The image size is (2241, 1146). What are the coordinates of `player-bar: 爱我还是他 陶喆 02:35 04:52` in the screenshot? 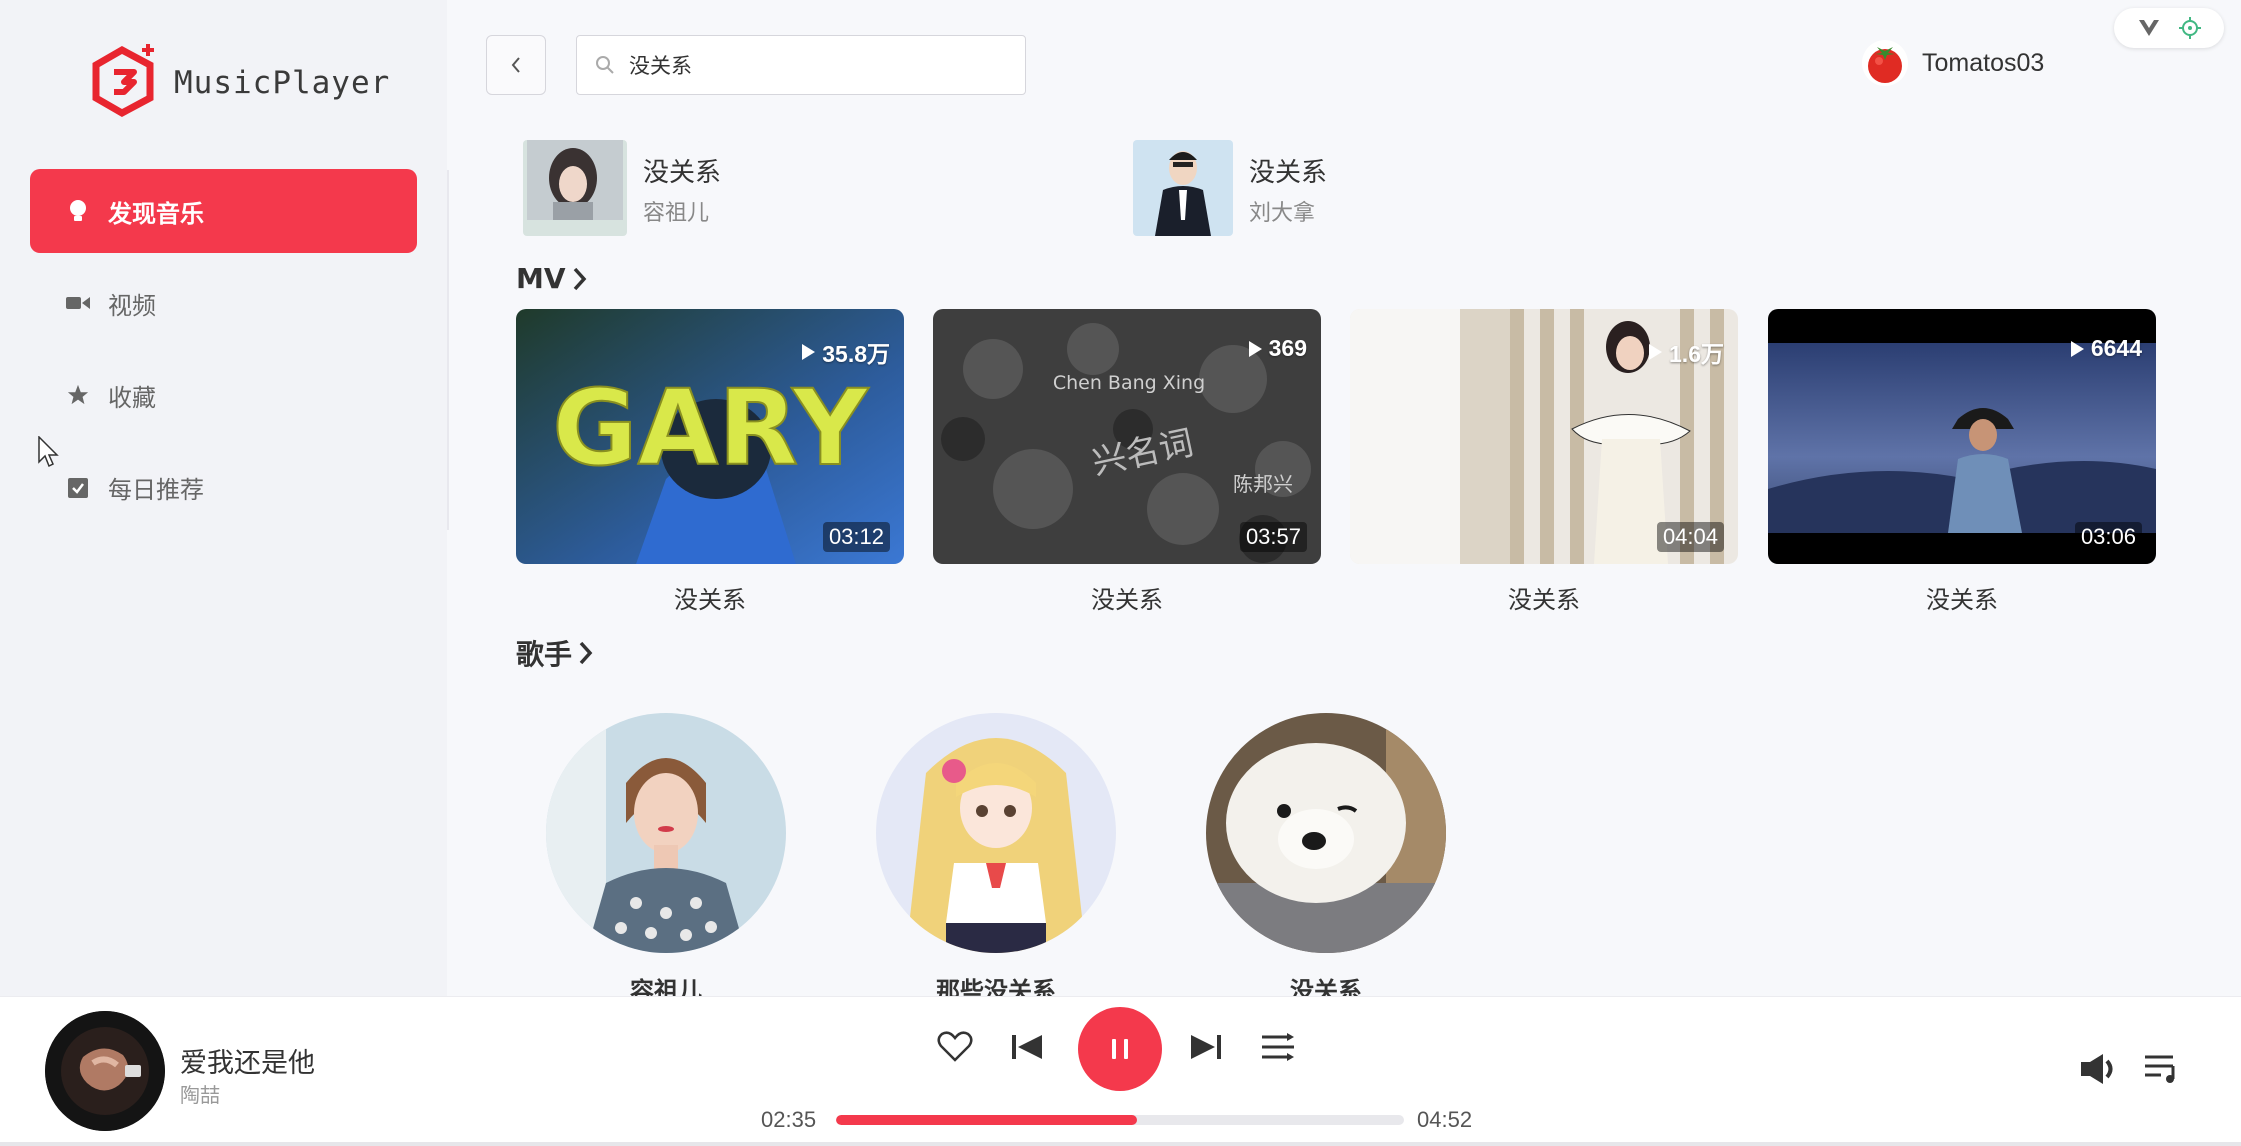 It's located at (1120, 1071).